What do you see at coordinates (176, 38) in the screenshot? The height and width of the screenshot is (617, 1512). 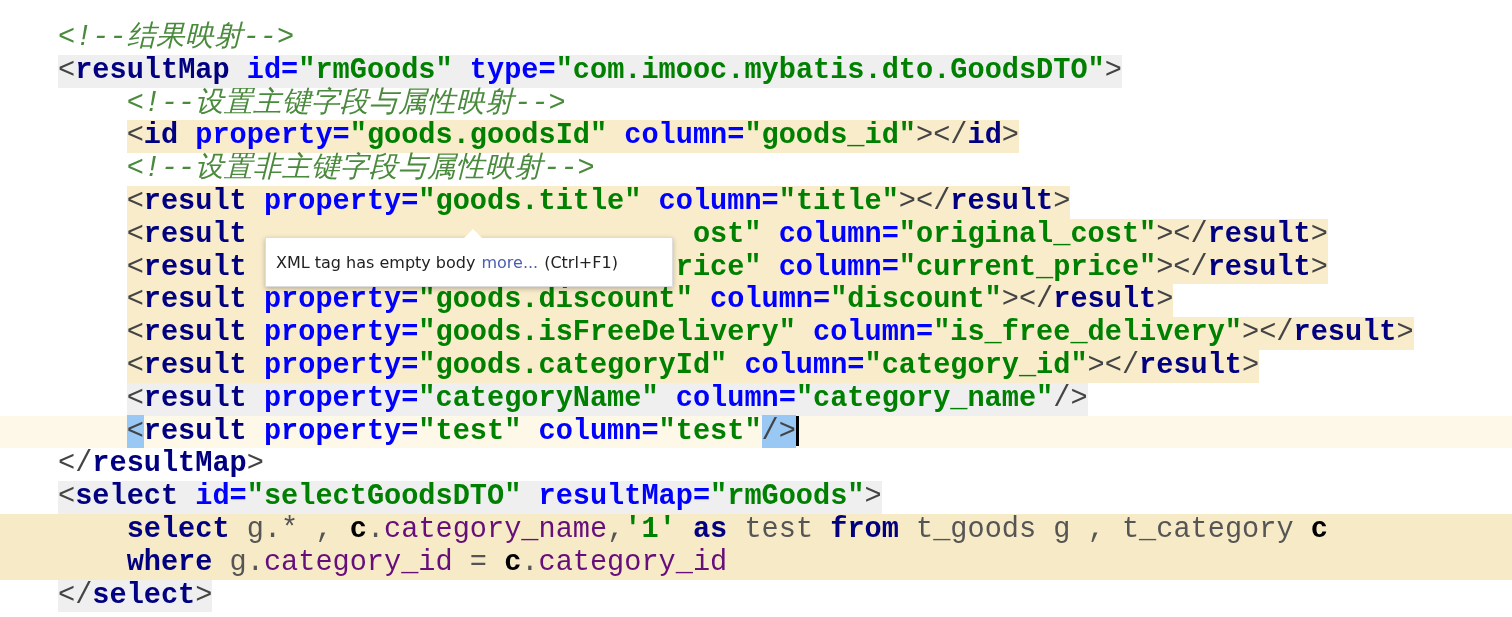 I see `code-line: <!--结果映射-->` at bounding box center [176, 38].